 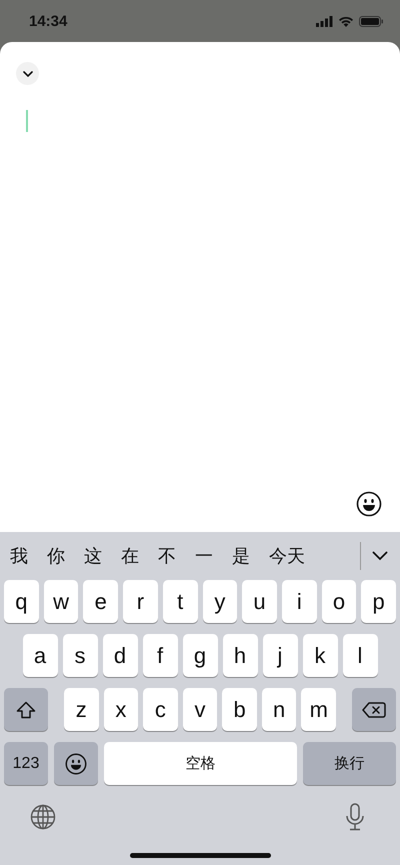 I want to click on letter-key: l, so click(x=360, y=655).